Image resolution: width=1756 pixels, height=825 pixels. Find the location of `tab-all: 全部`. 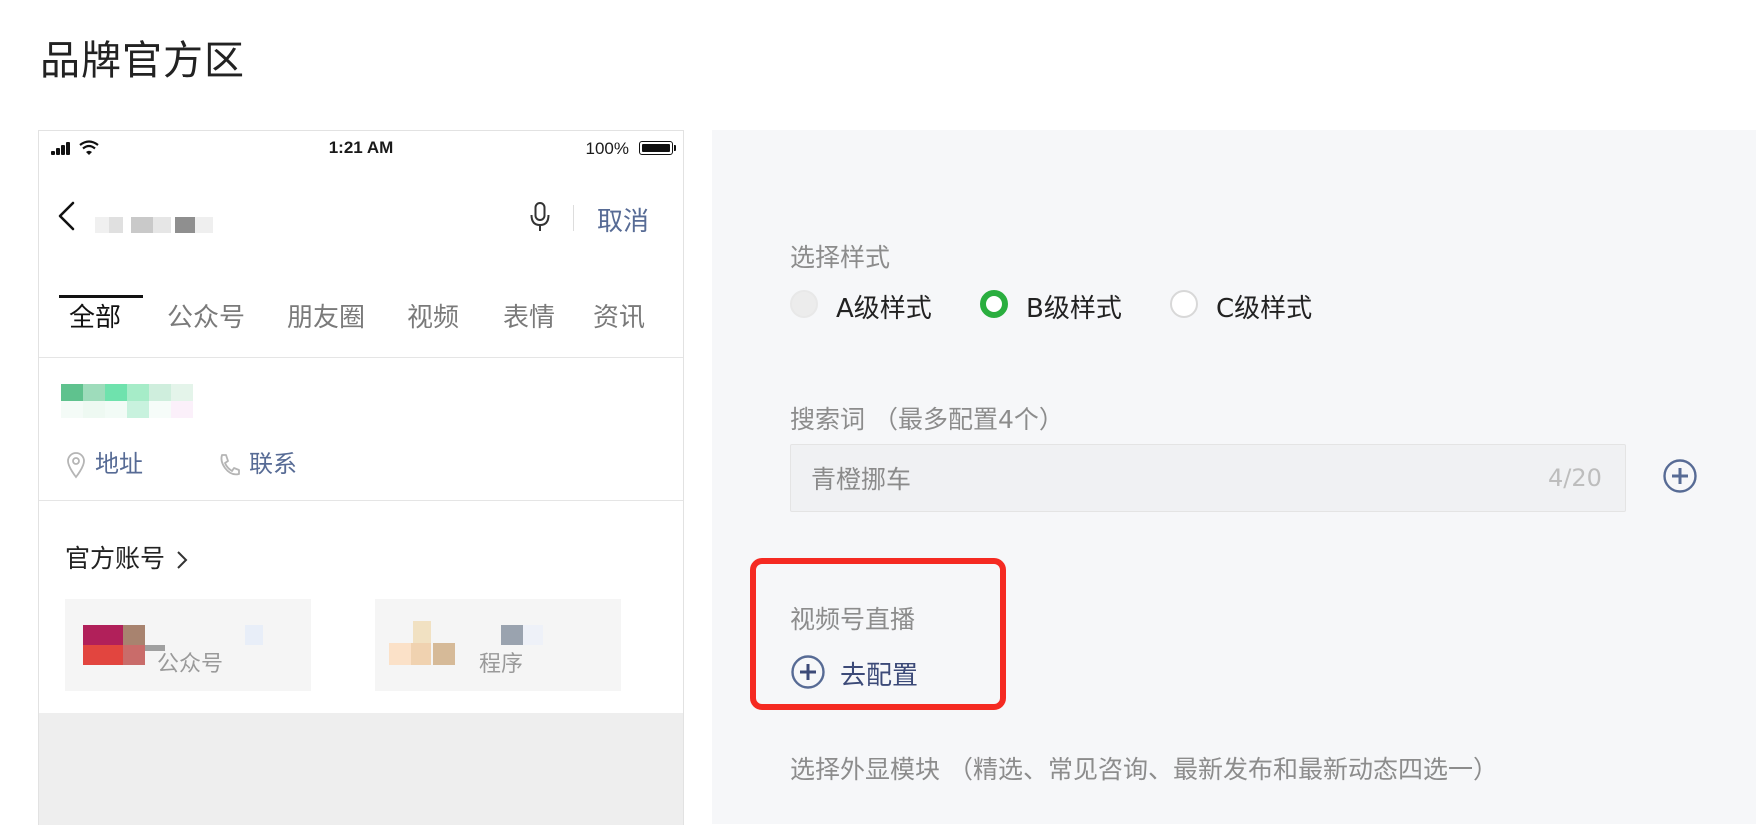

tab-all: 全部 is located at coordinates (95, 315).